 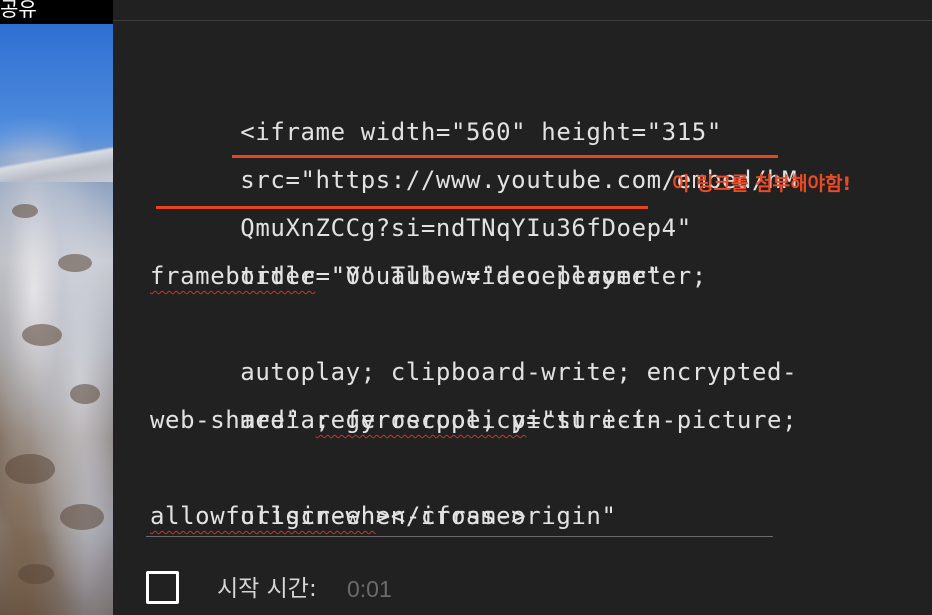 What do you see at coordinates (473, 391) in the screenshot?
I see `code-line: media; gyroscope; picture-in-picture;` at bounding box center [473, 391].